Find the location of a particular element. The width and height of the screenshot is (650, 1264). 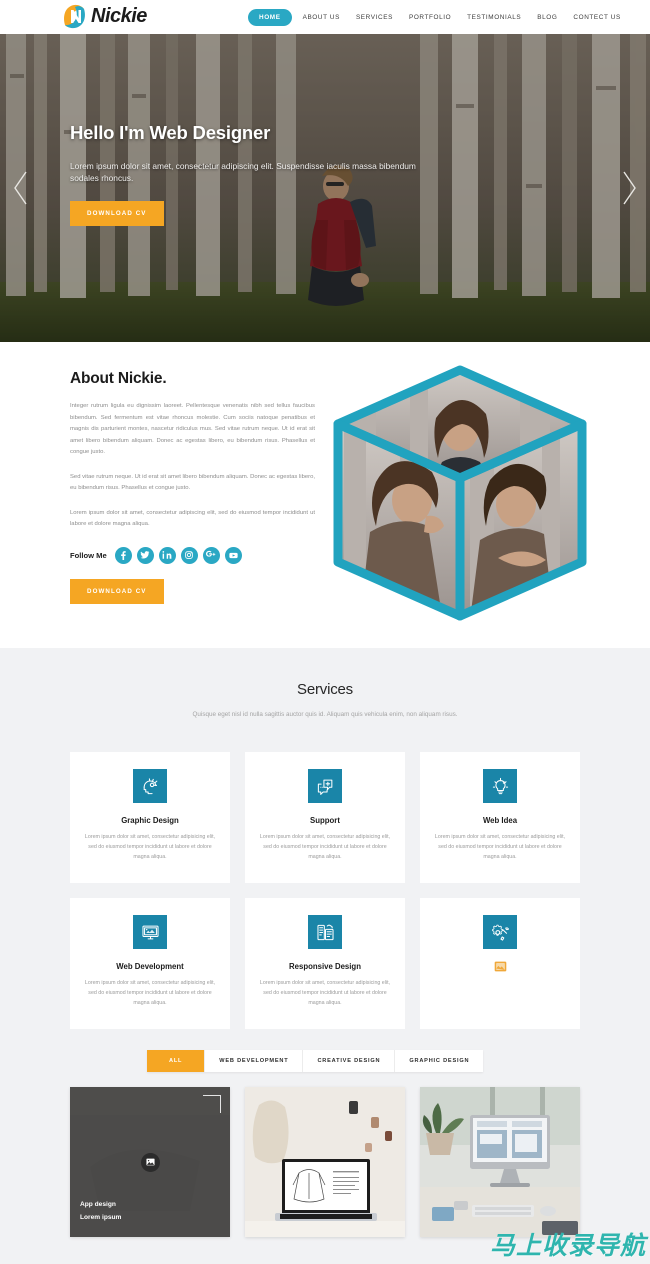

service-card-broken is located at coordinates (500, 963).